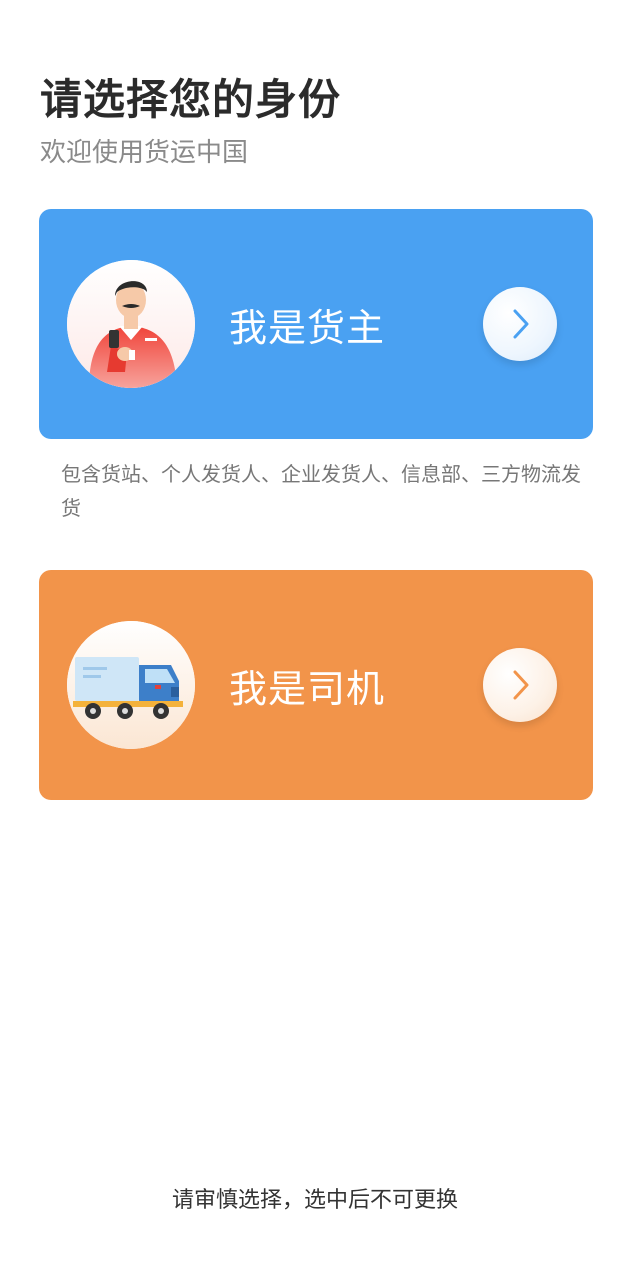 Image resolution: width=630 pixels, height=1280 pixels. I want to click on truck-icon, so click(131, 685).